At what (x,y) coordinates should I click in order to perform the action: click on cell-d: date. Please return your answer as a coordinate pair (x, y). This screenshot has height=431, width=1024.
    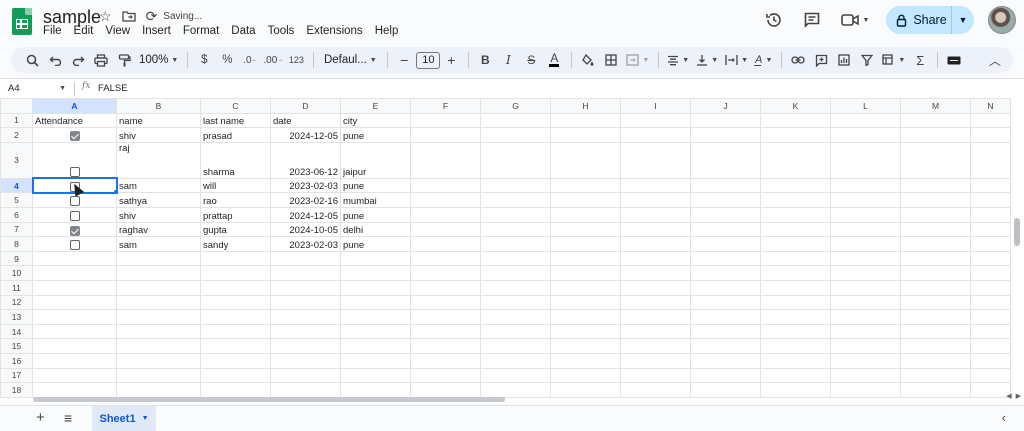
    Looking at the image, I should click on (305, 120).